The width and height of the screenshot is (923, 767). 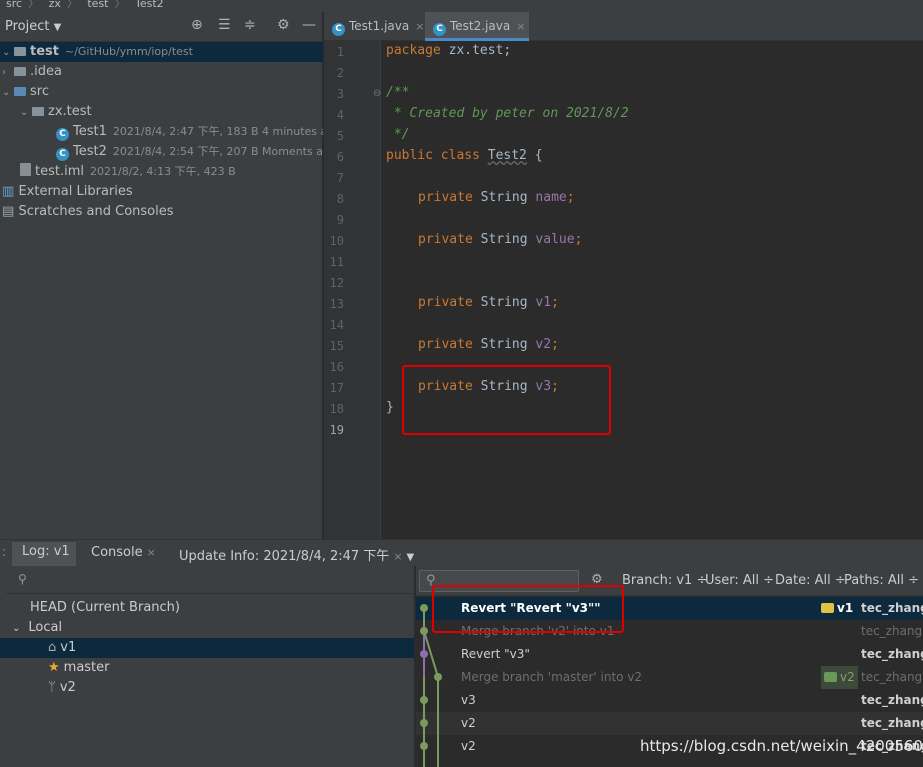 I want to click on line-number: 10, so click(x=336, y=241).